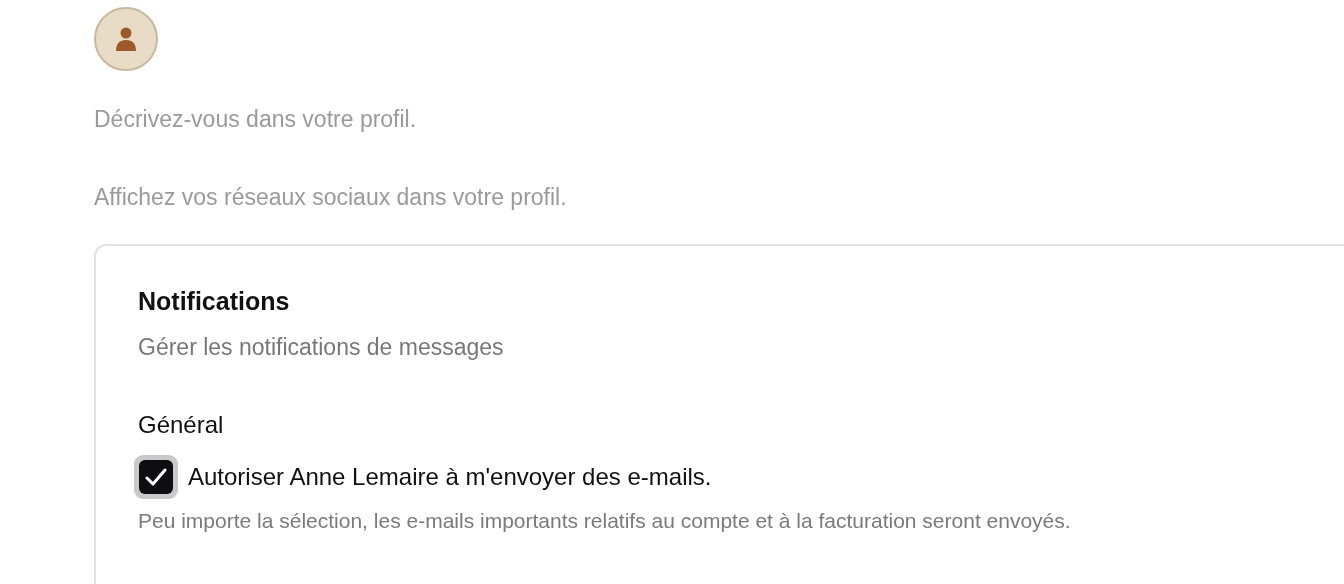 This screenshot has height=584, width=1344. What do you see at coordinates (605, 521) in the screenshot?
I see `option-hint: Peu importe la sélection, les e-mails importants relatifs au compte et à la facturation seront envoyés.` at bounding box center [605, 521].